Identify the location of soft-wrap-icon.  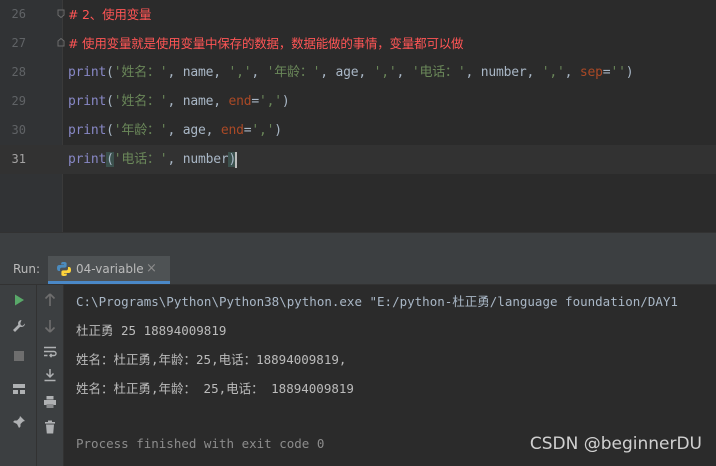
(50, 352).